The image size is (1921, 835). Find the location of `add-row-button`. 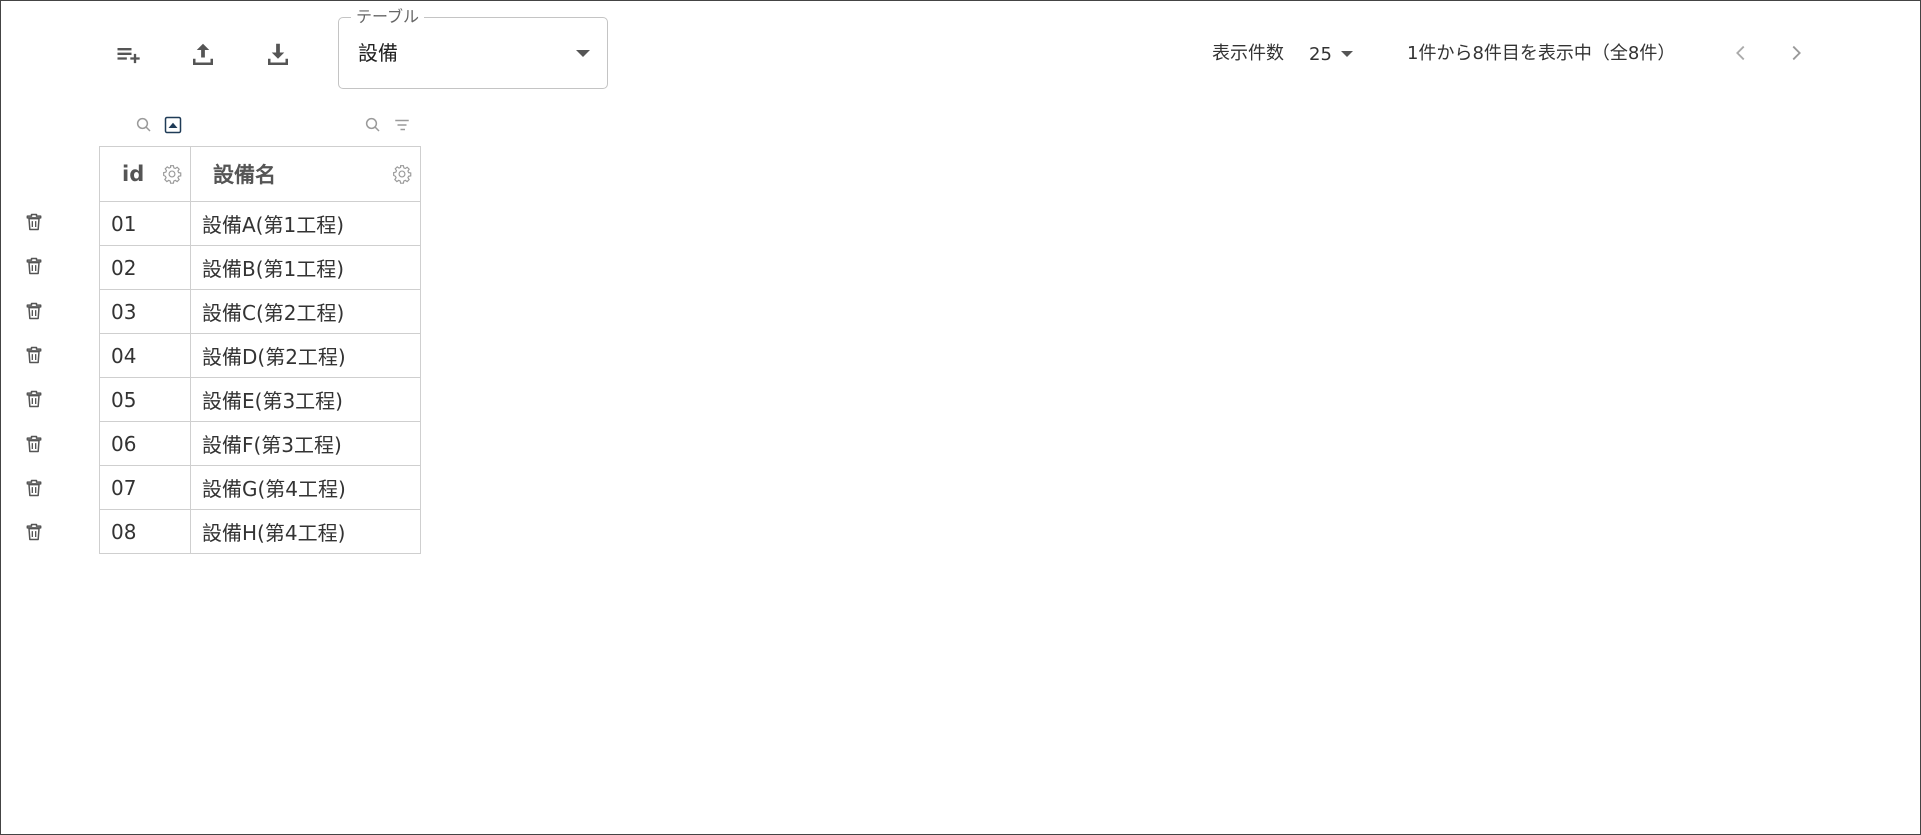

add-row-button is located at coordinates (128, 55).